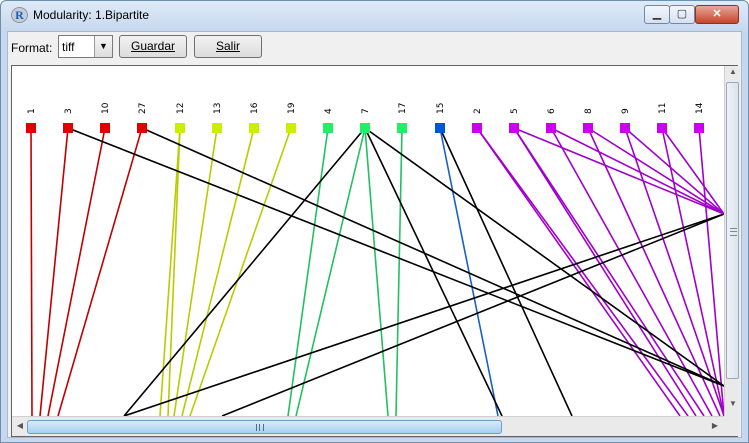 This screenshot has height=443, width=749. What do you see at coordinates (478, 111) in the screenshot?
I see `node-label: 2` at bounding box center [478, 111].